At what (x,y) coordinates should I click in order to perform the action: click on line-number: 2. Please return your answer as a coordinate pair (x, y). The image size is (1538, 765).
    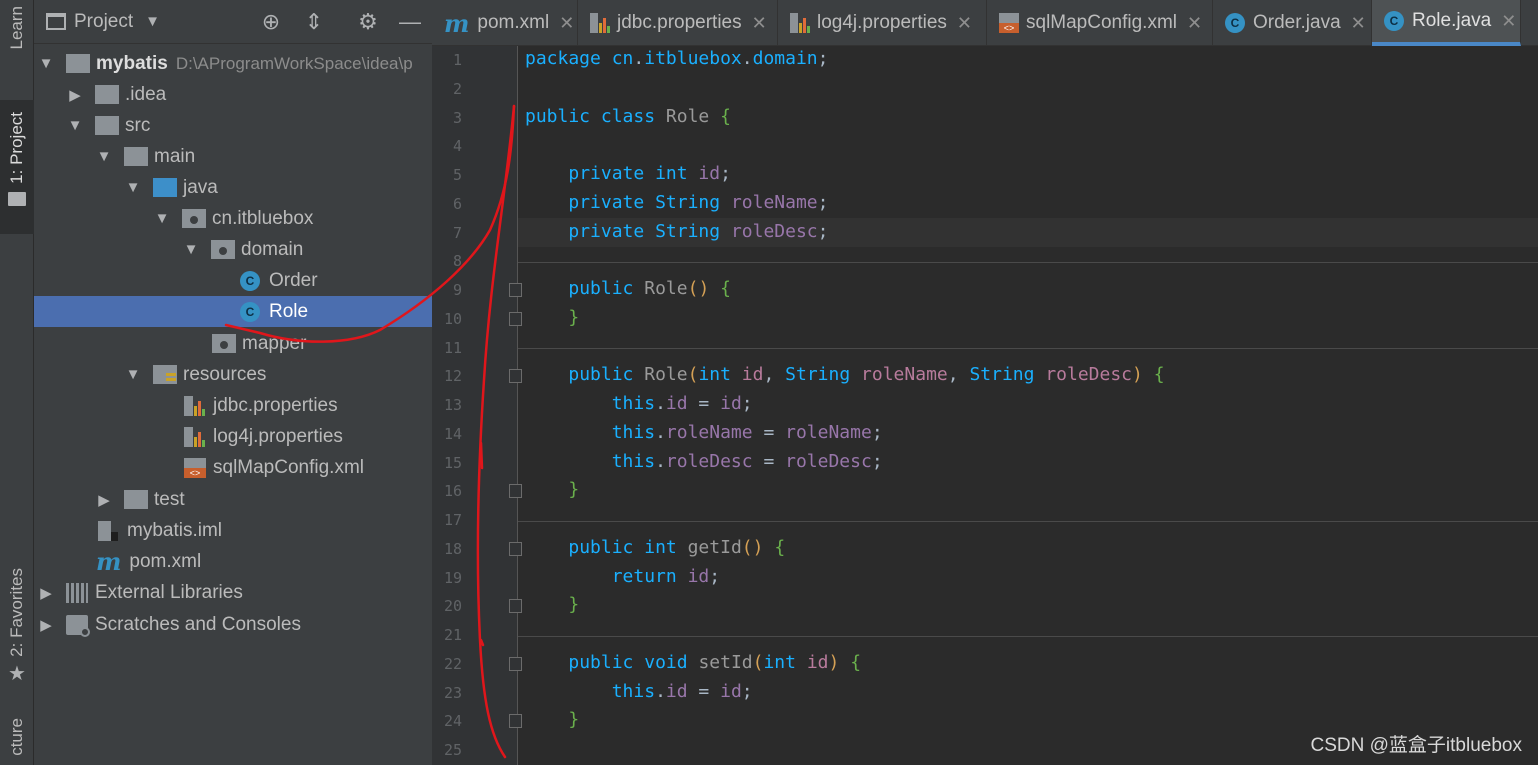
    Looking at the image, I should click on (457, 88).